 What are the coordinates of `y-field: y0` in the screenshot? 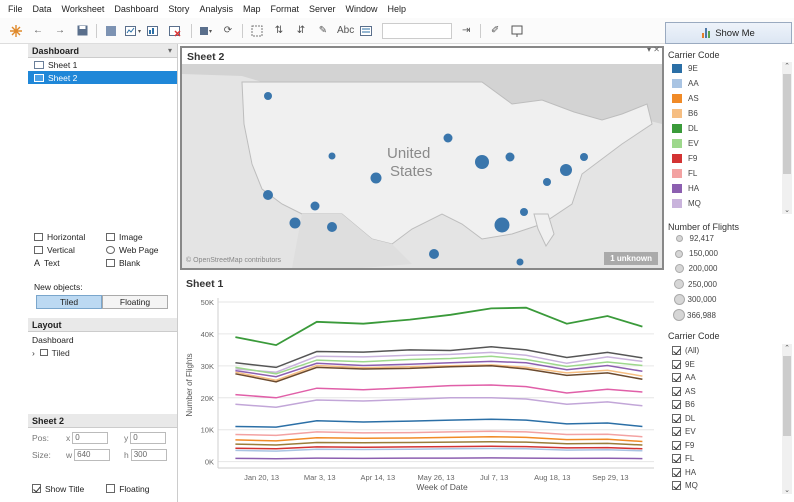 It's located at (153, 438).